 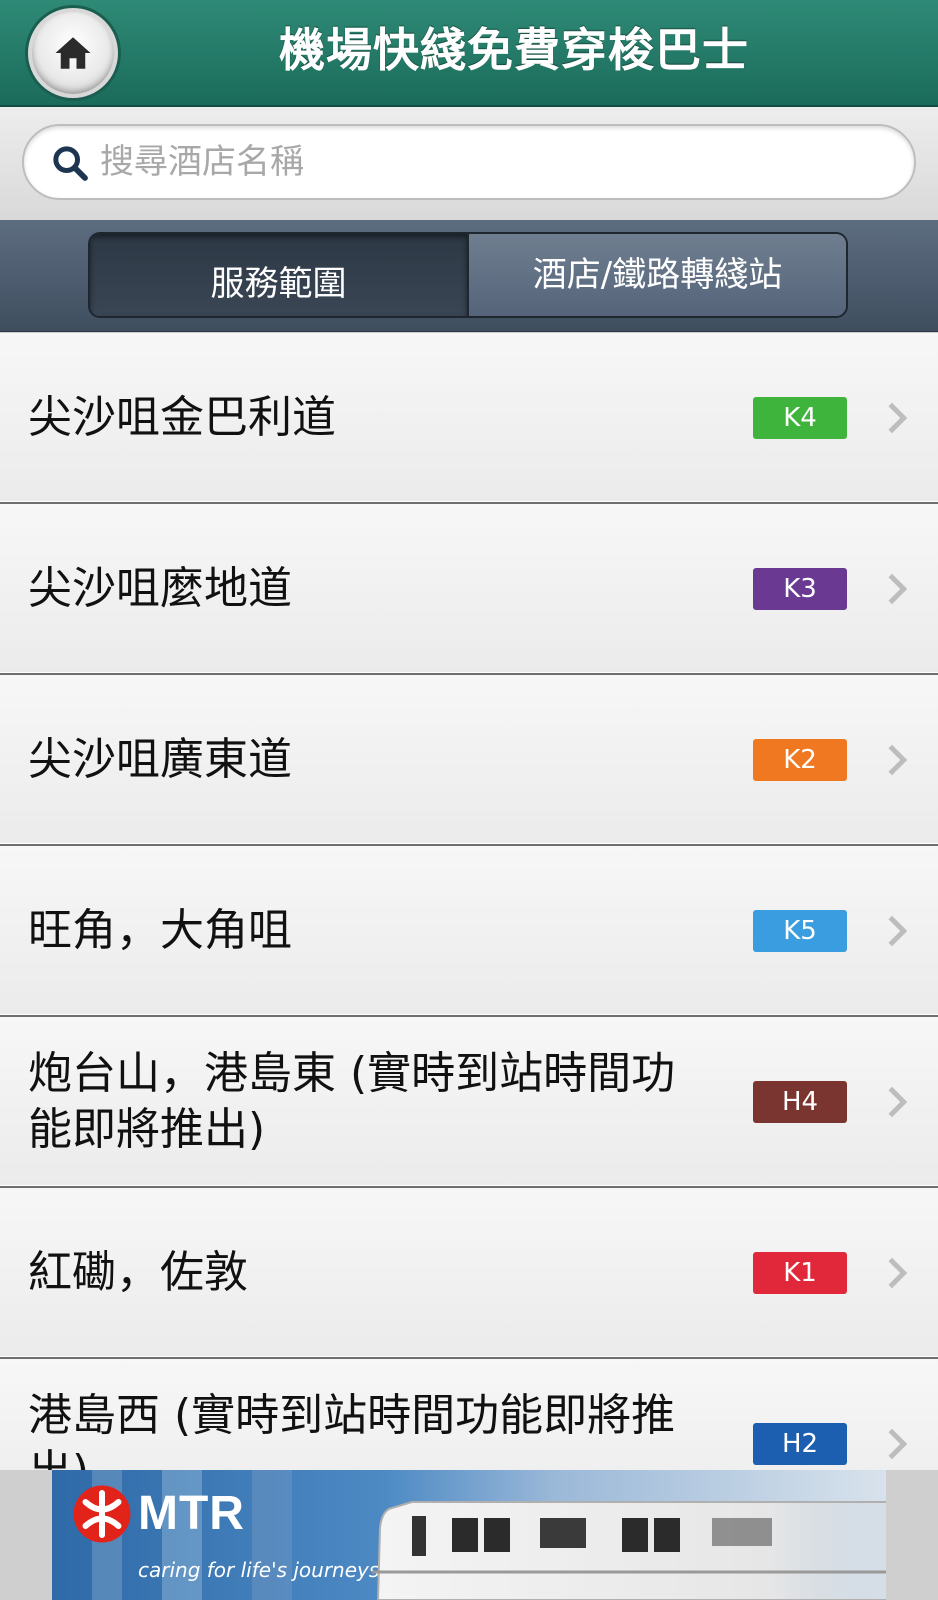 What do you see at coordinates (102, 1514) in the screenshot?
I see `mtr-logo-icon` at bounding box center [102, 1514].